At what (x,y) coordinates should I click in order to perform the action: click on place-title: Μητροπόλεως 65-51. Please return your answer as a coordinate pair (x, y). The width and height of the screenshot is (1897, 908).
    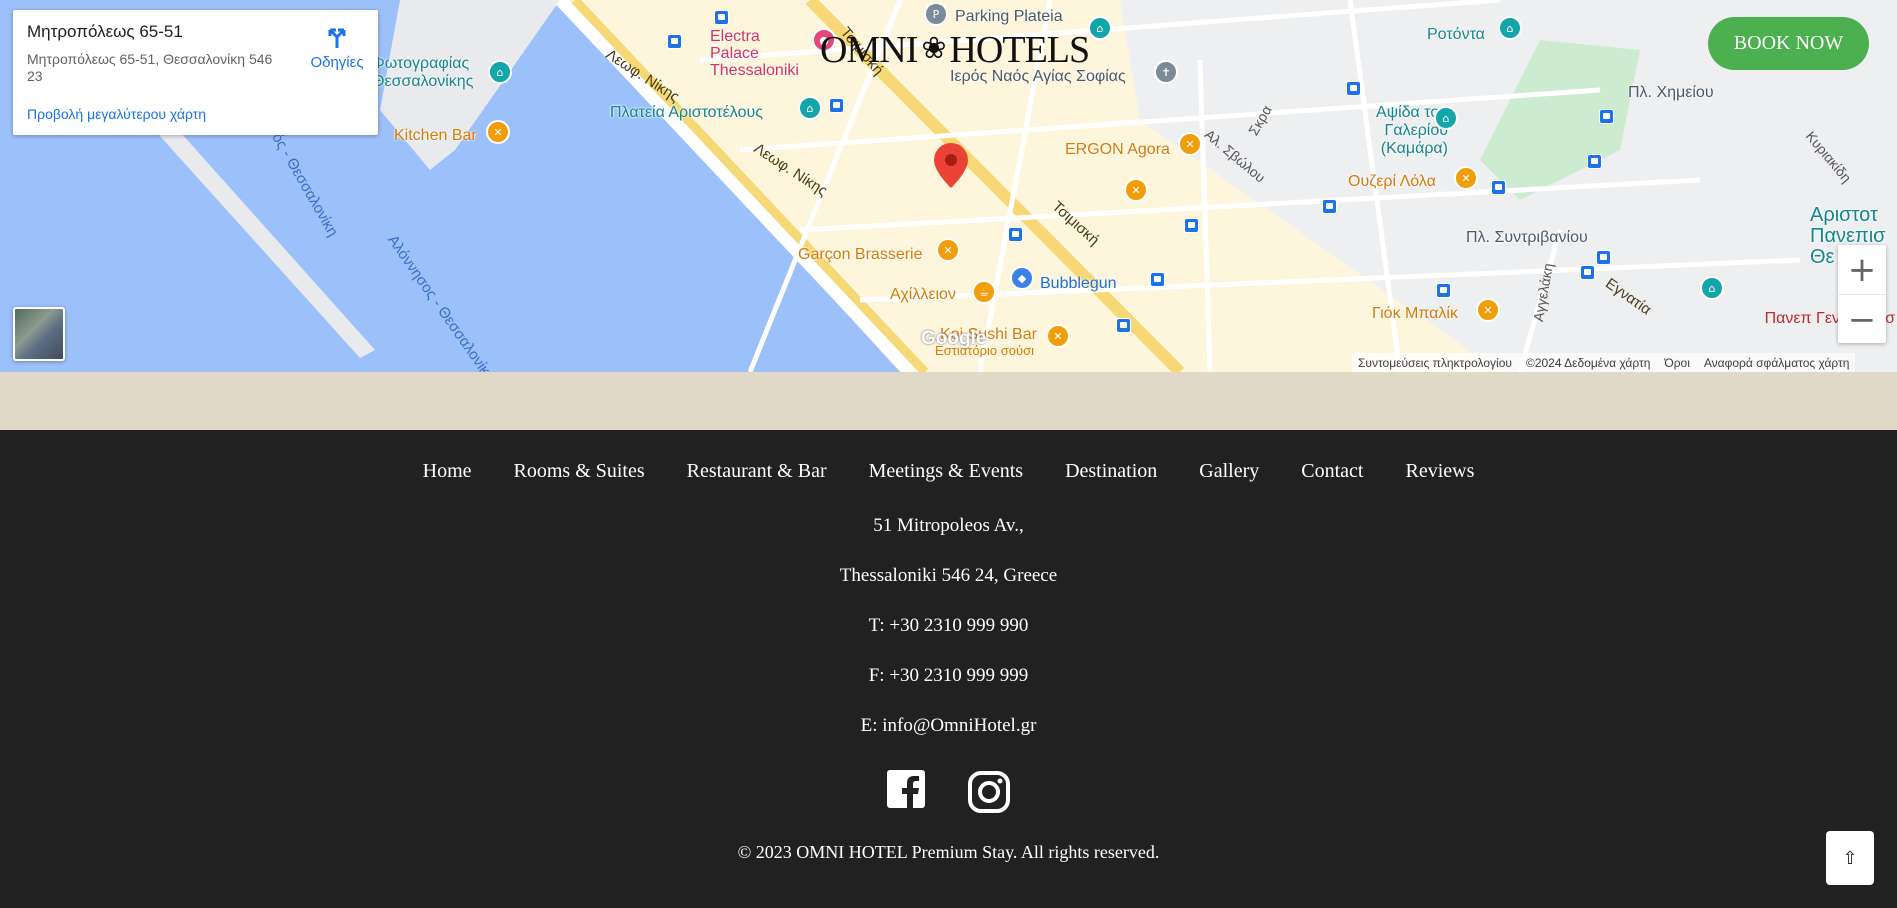
    Looking at the image, I should click on (105, 31).